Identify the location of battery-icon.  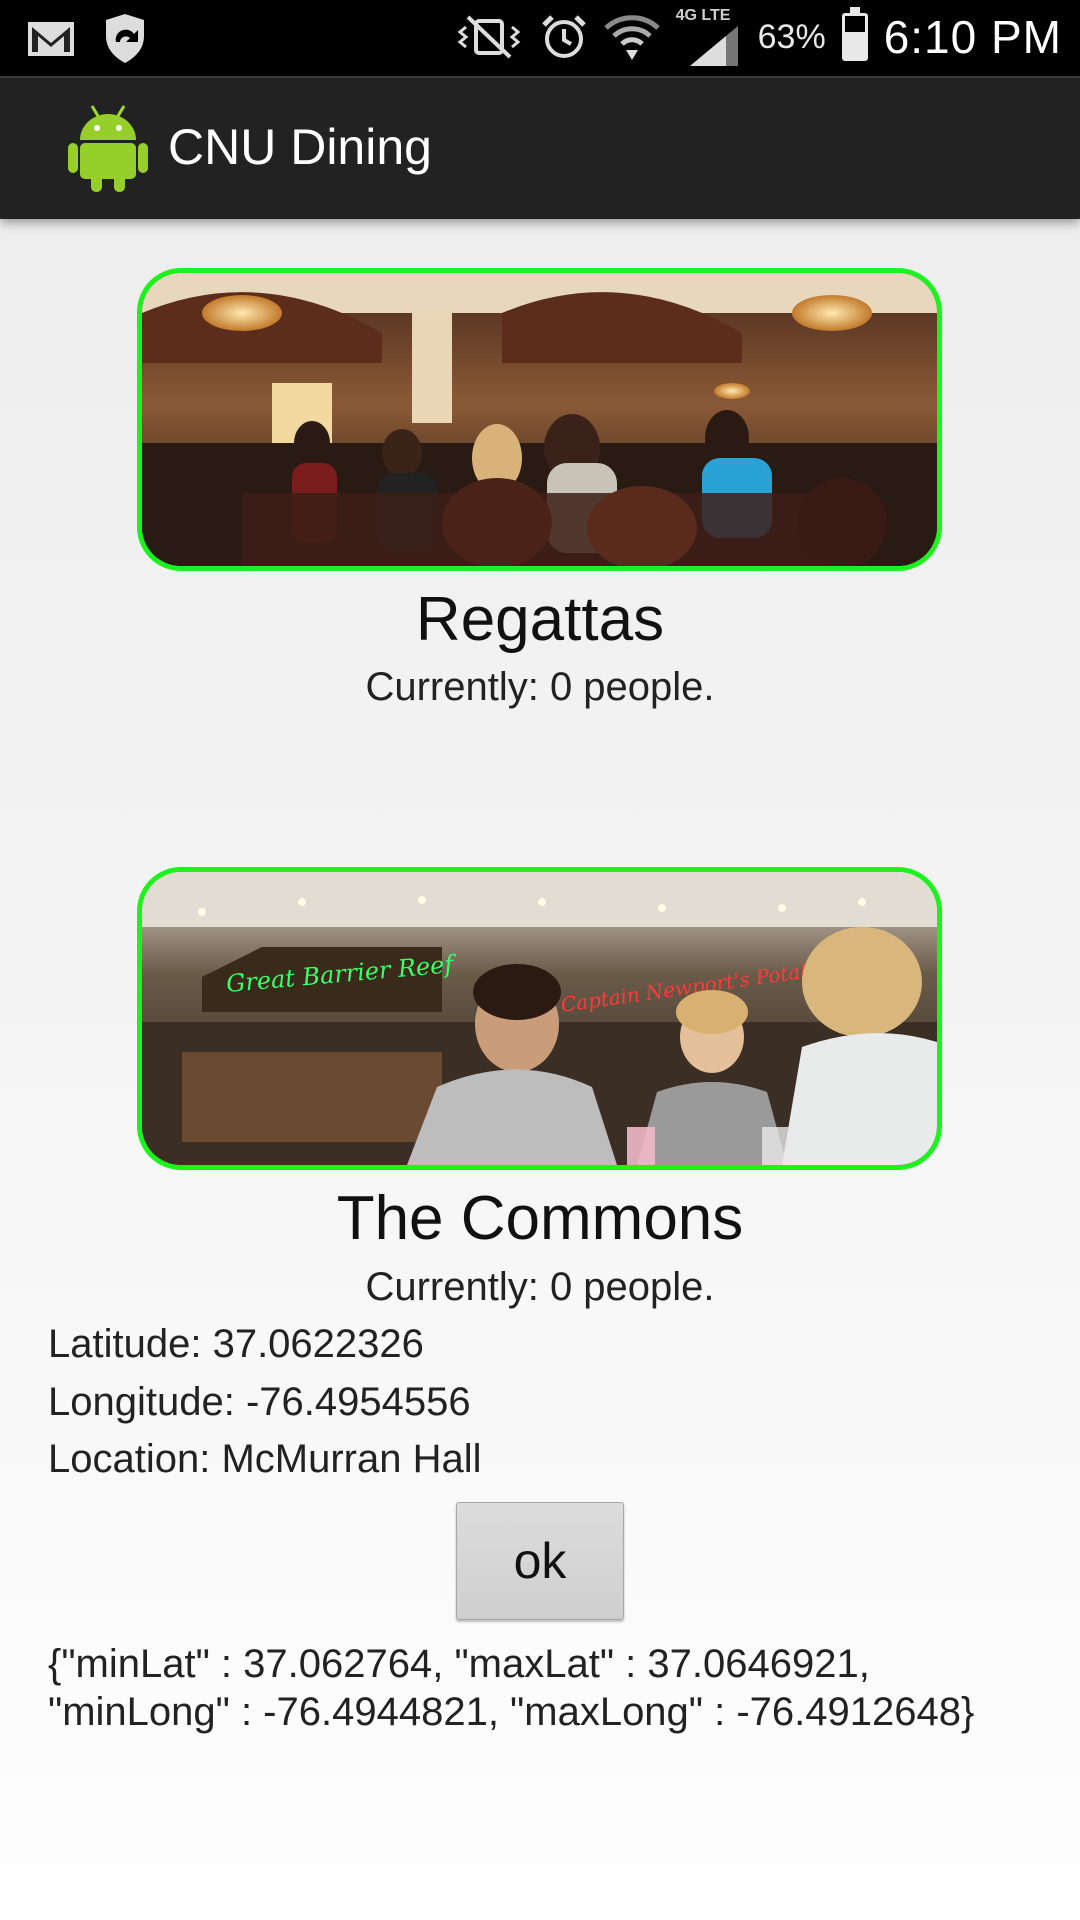
(854, 34).